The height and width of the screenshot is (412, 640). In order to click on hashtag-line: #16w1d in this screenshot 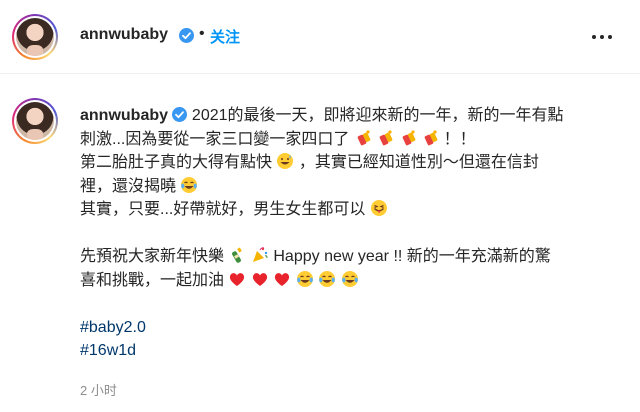, I will do `click(354, 351)`.